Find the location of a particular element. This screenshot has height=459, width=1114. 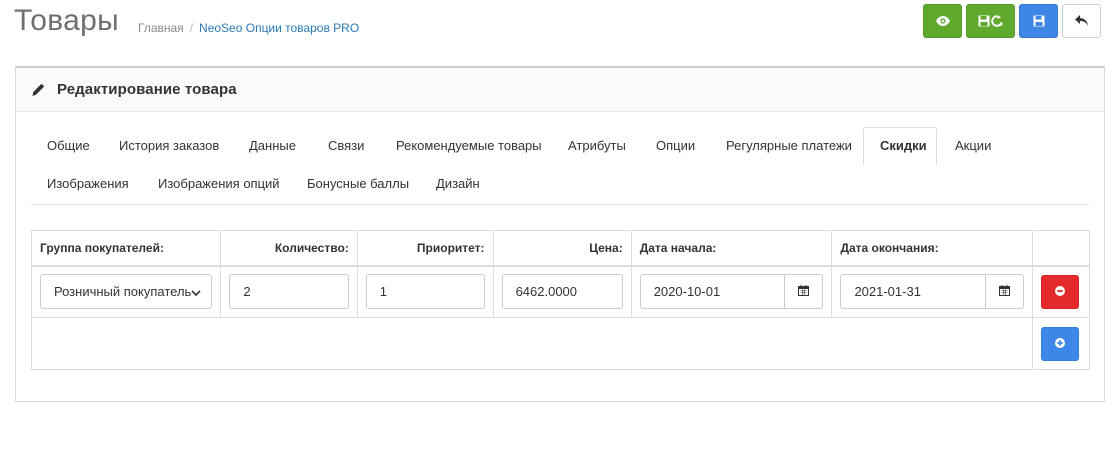

remove-discount-button is located at coordinates (1060, 291).